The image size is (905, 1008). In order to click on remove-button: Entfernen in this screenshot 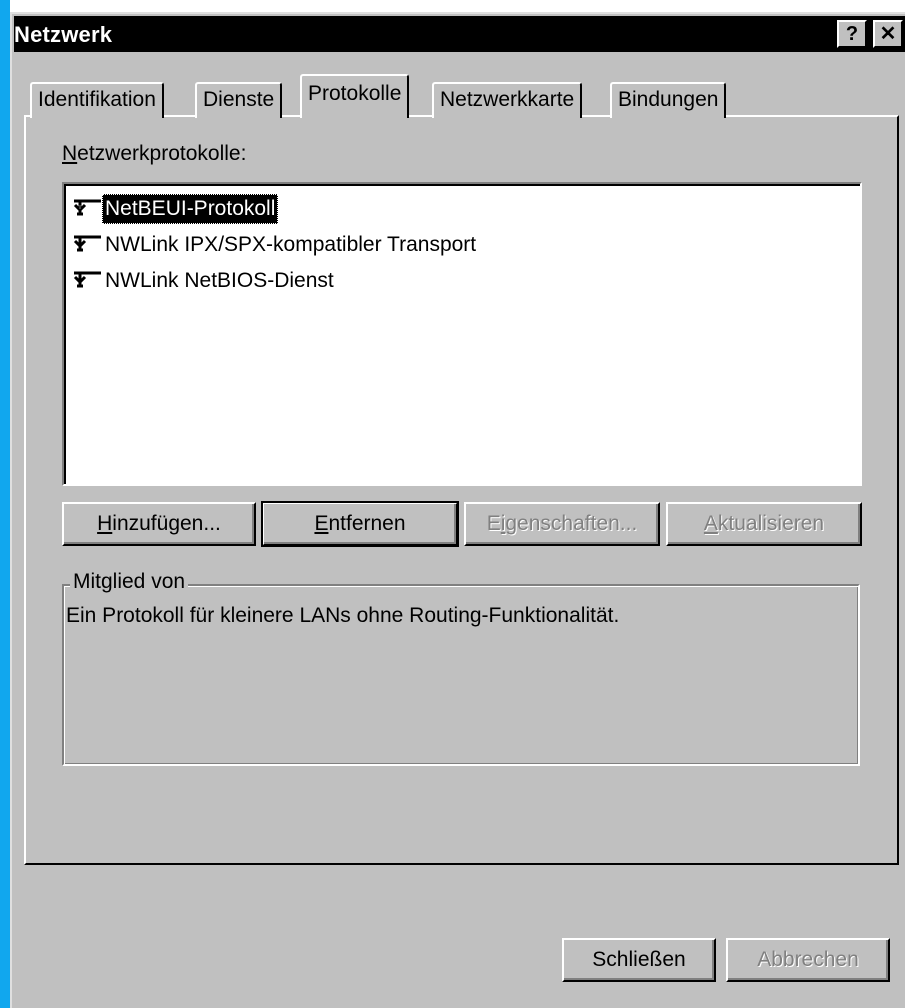, I will do `click(360, 524)`.